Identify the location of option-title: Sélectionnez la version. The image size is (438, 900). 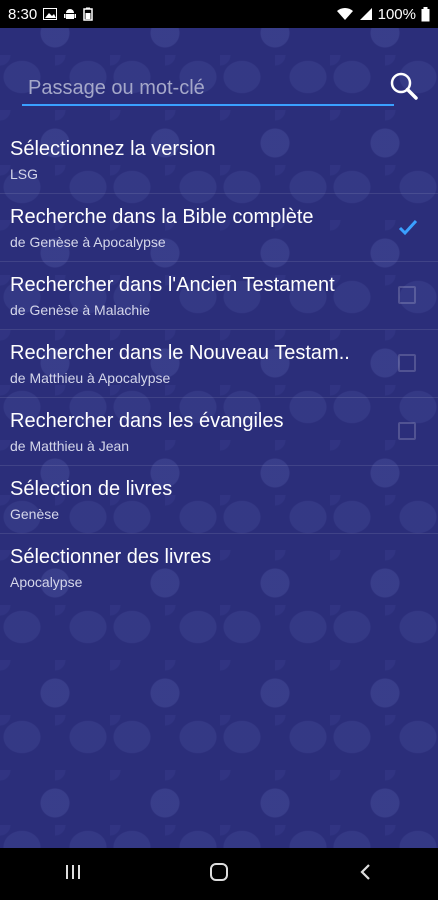
(113, 149).